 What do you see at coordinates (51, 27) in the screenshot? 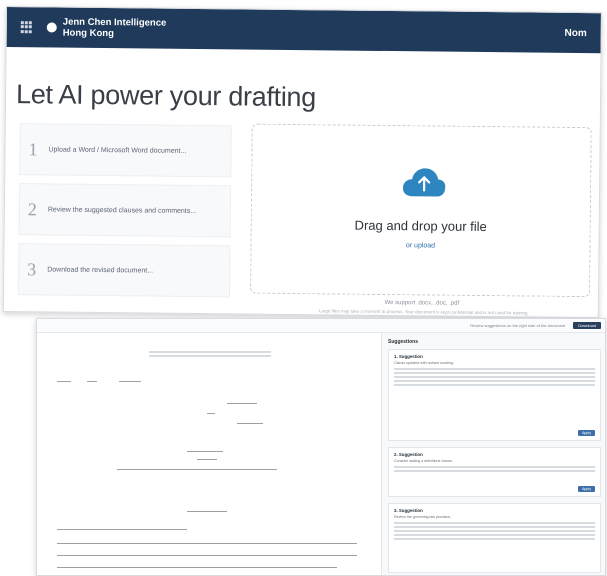
I see `brand-logo-icon` at bounding box center [51, 27].